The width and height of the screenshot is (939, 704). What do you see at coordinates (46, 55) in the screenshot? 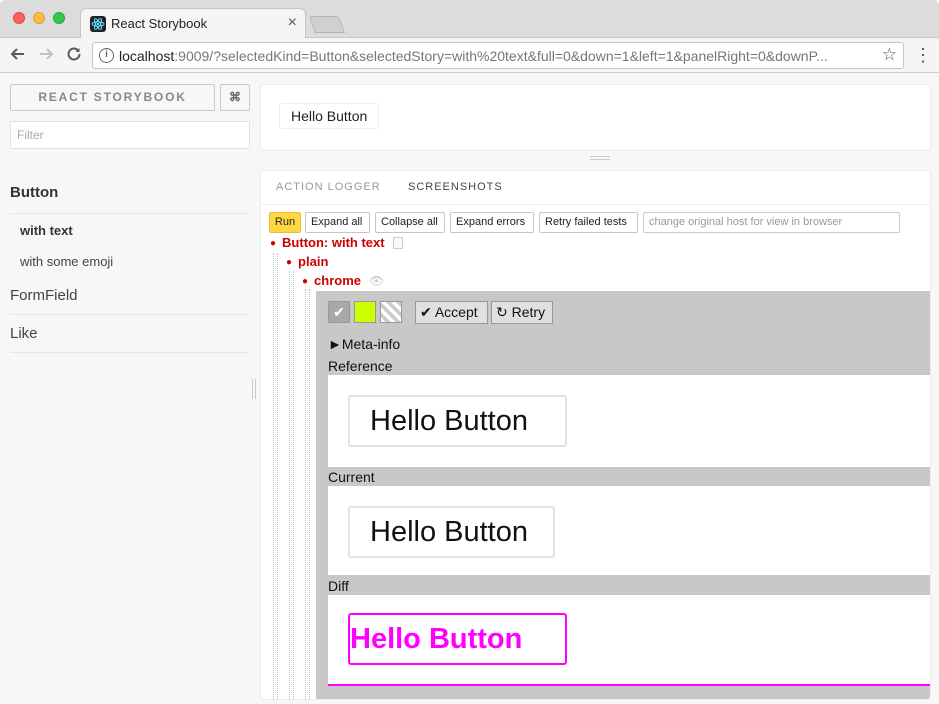
I see `forward-arrow-icon` at bounding box center [46, 55].